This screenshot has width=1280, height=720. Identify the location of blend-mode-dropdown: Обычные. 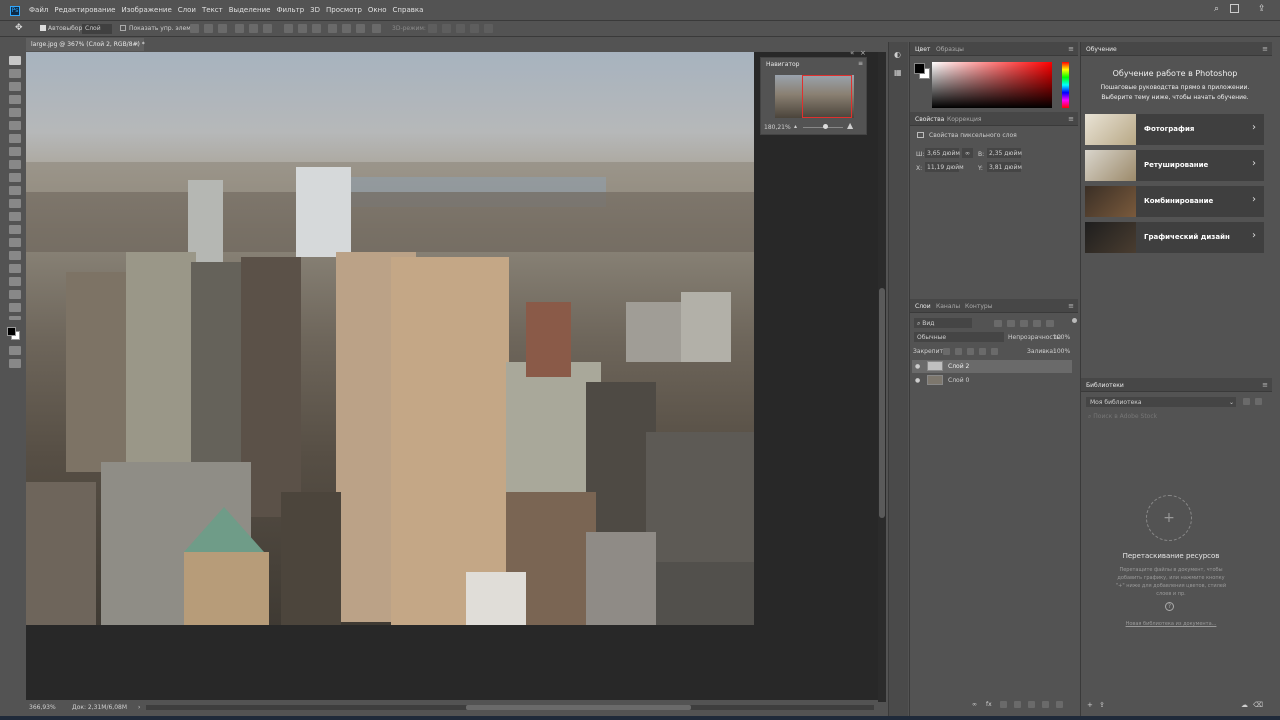
(959, 337).